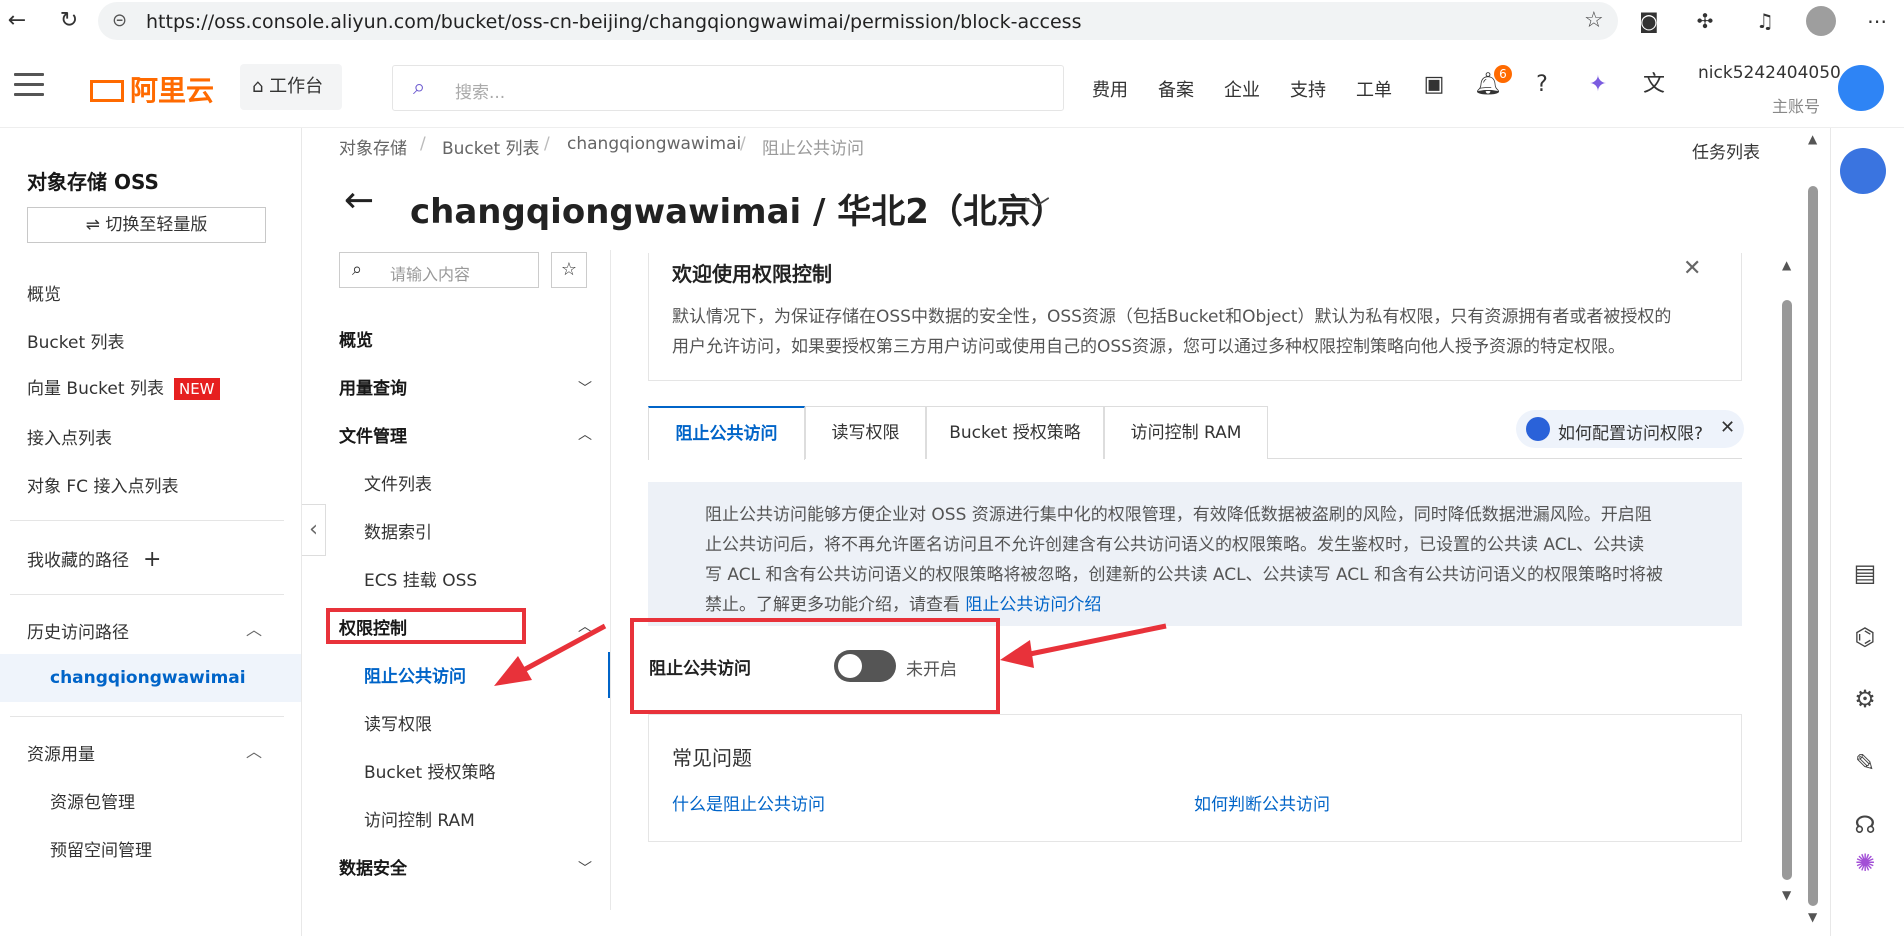  What do you see at coordinates (1705, 21) in the screenshot?
I see `puzzle-icon: ✣` at bounding box center [1705, 21].